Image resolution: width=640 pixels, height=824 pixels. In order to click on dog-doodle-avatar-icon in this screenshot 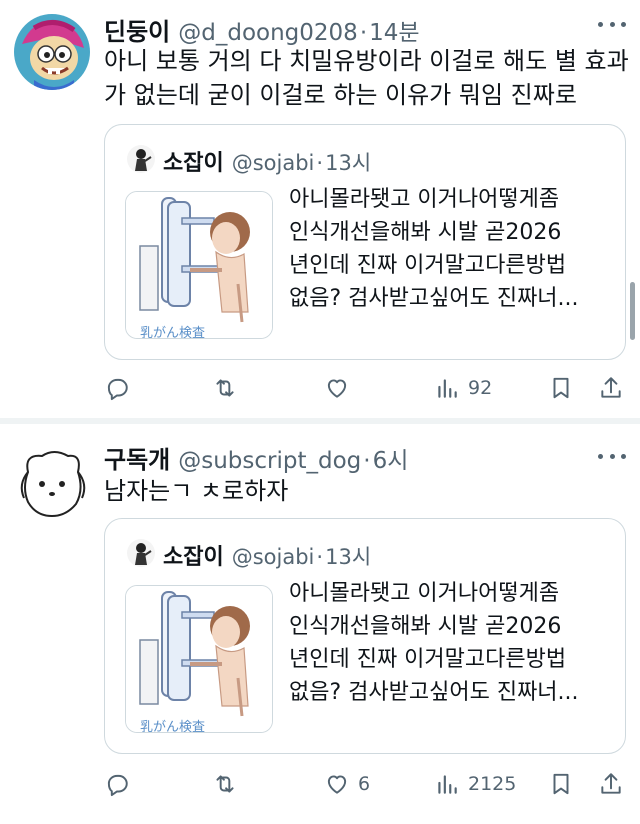, I will do `click(52, 482)`.